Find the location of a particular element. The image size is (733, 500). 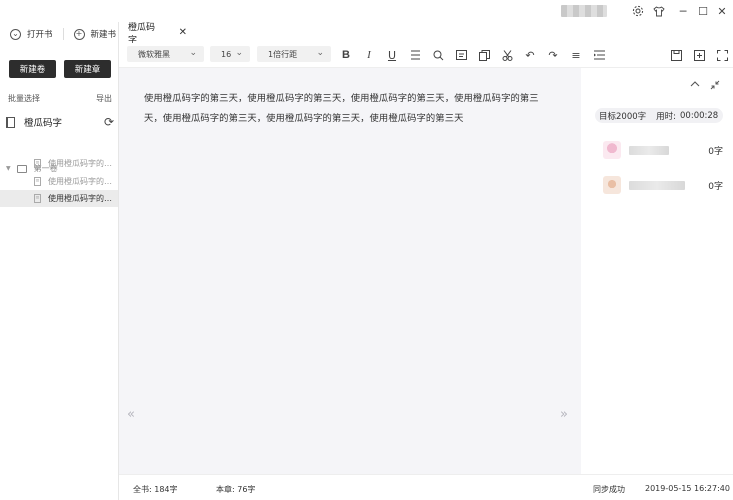

indent-icon is located at coordinates (599, 55).